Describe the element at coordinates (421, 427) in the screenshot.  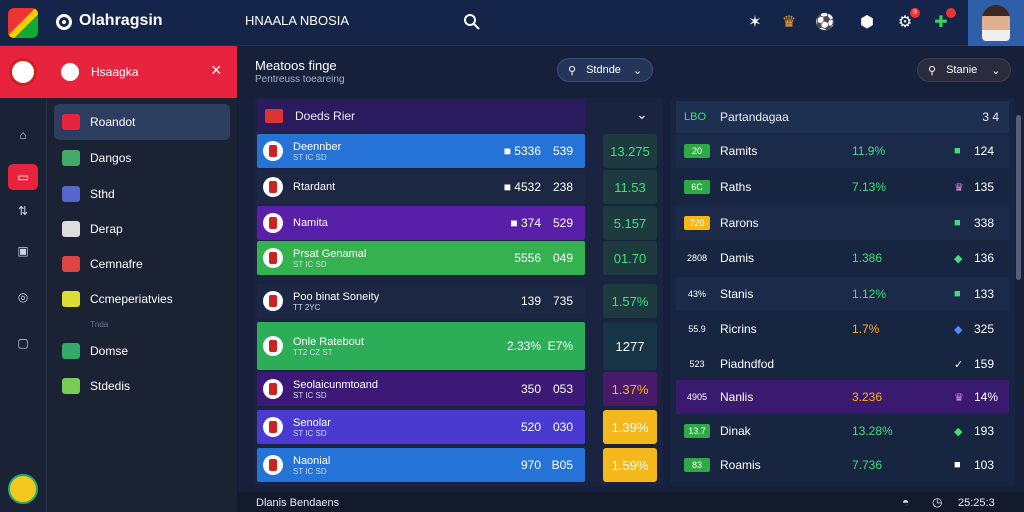
I see `table-row: Senolar ST IC SD 520 030` at that location.